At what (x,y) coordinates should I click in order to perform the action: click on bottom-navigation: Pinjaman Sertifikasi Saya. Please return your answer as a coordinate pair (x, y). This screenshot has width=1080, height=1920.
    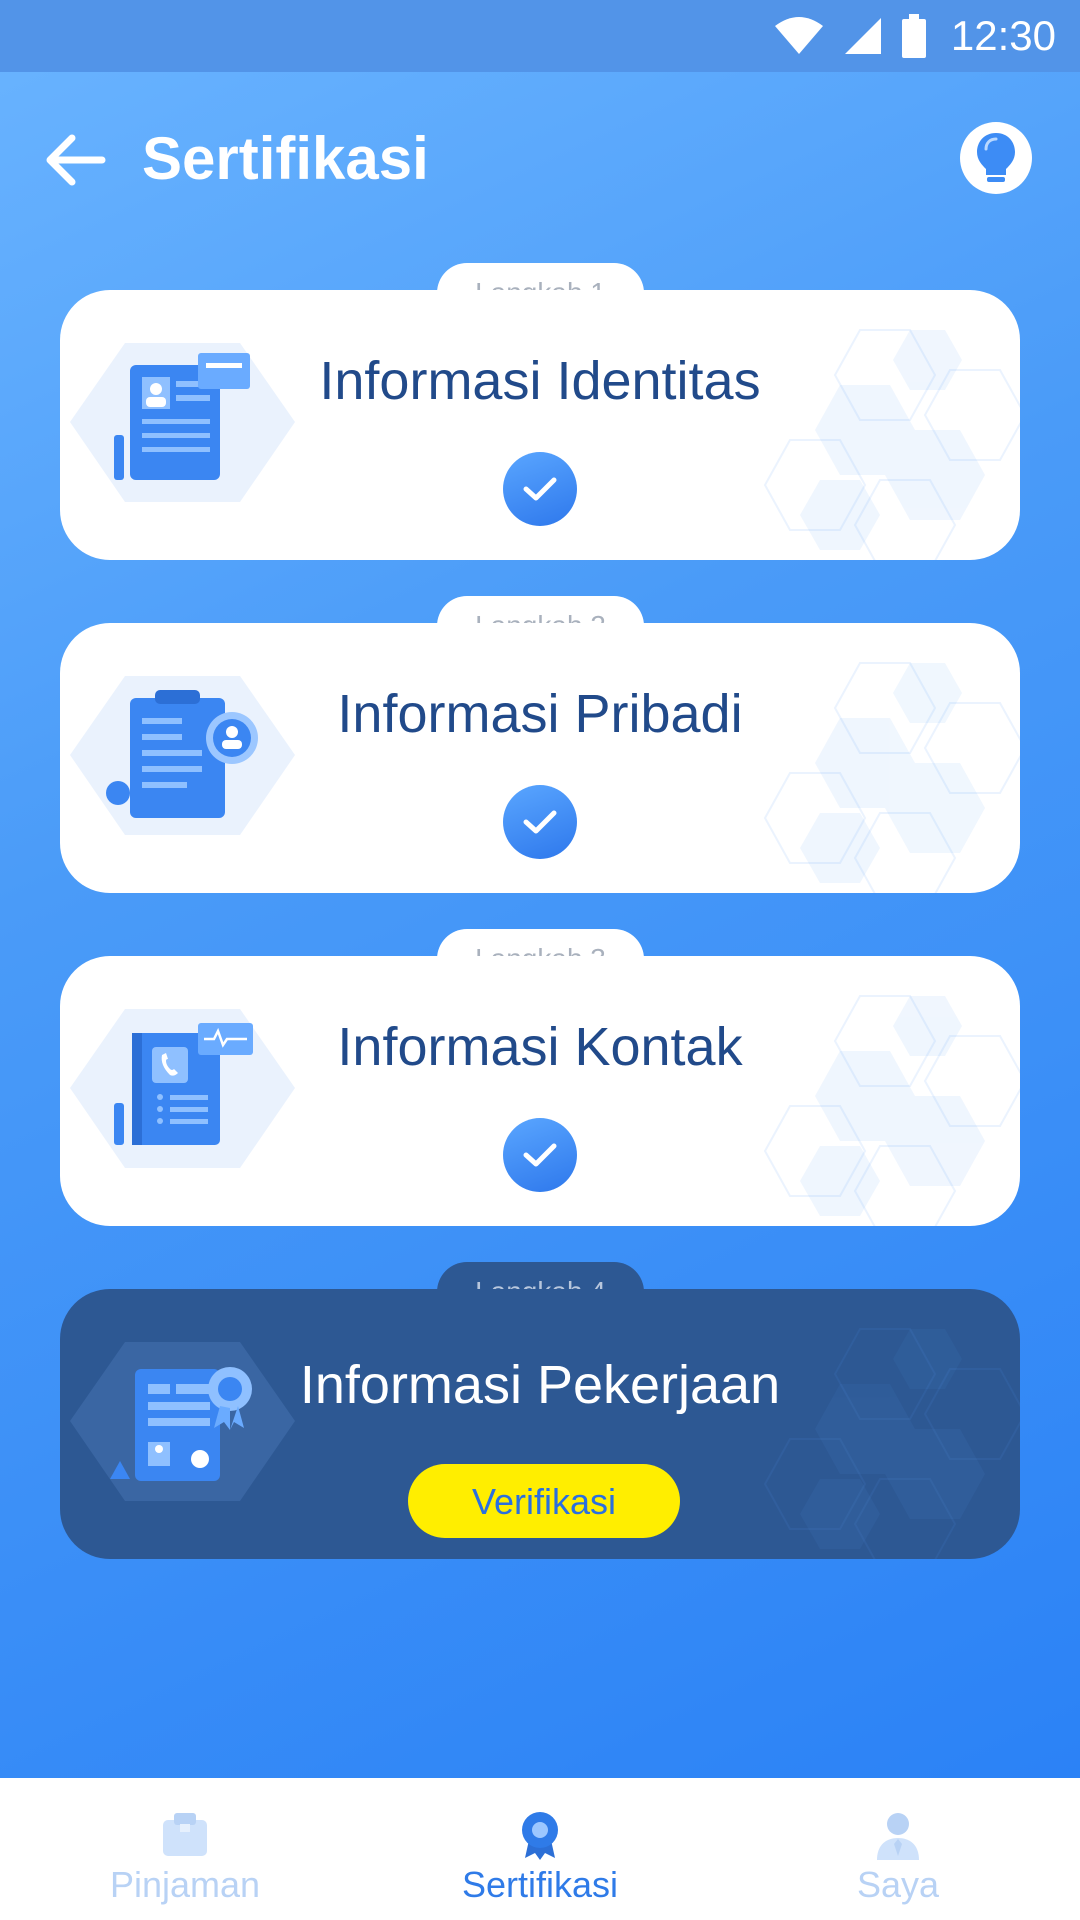
    Looking at the image, I should click on (540, 1849).